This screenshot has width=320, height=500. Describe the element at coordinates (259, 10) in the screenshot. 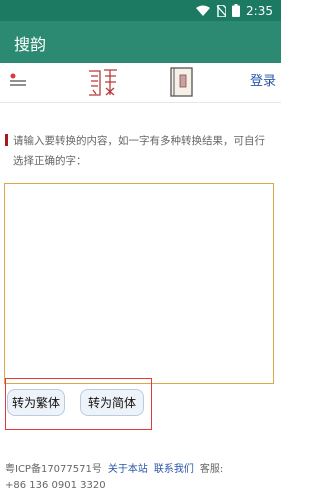

I see `status-time: 2:35` at that location.